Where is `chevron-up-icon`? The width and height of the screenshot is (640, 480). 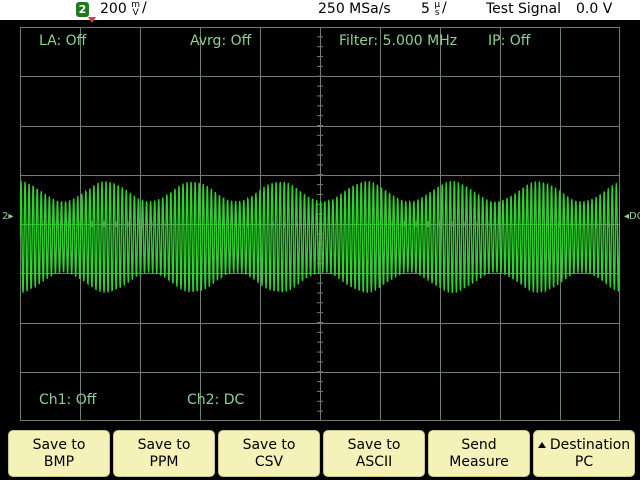
chevron-up-icon is located at coordinates (541, 444).